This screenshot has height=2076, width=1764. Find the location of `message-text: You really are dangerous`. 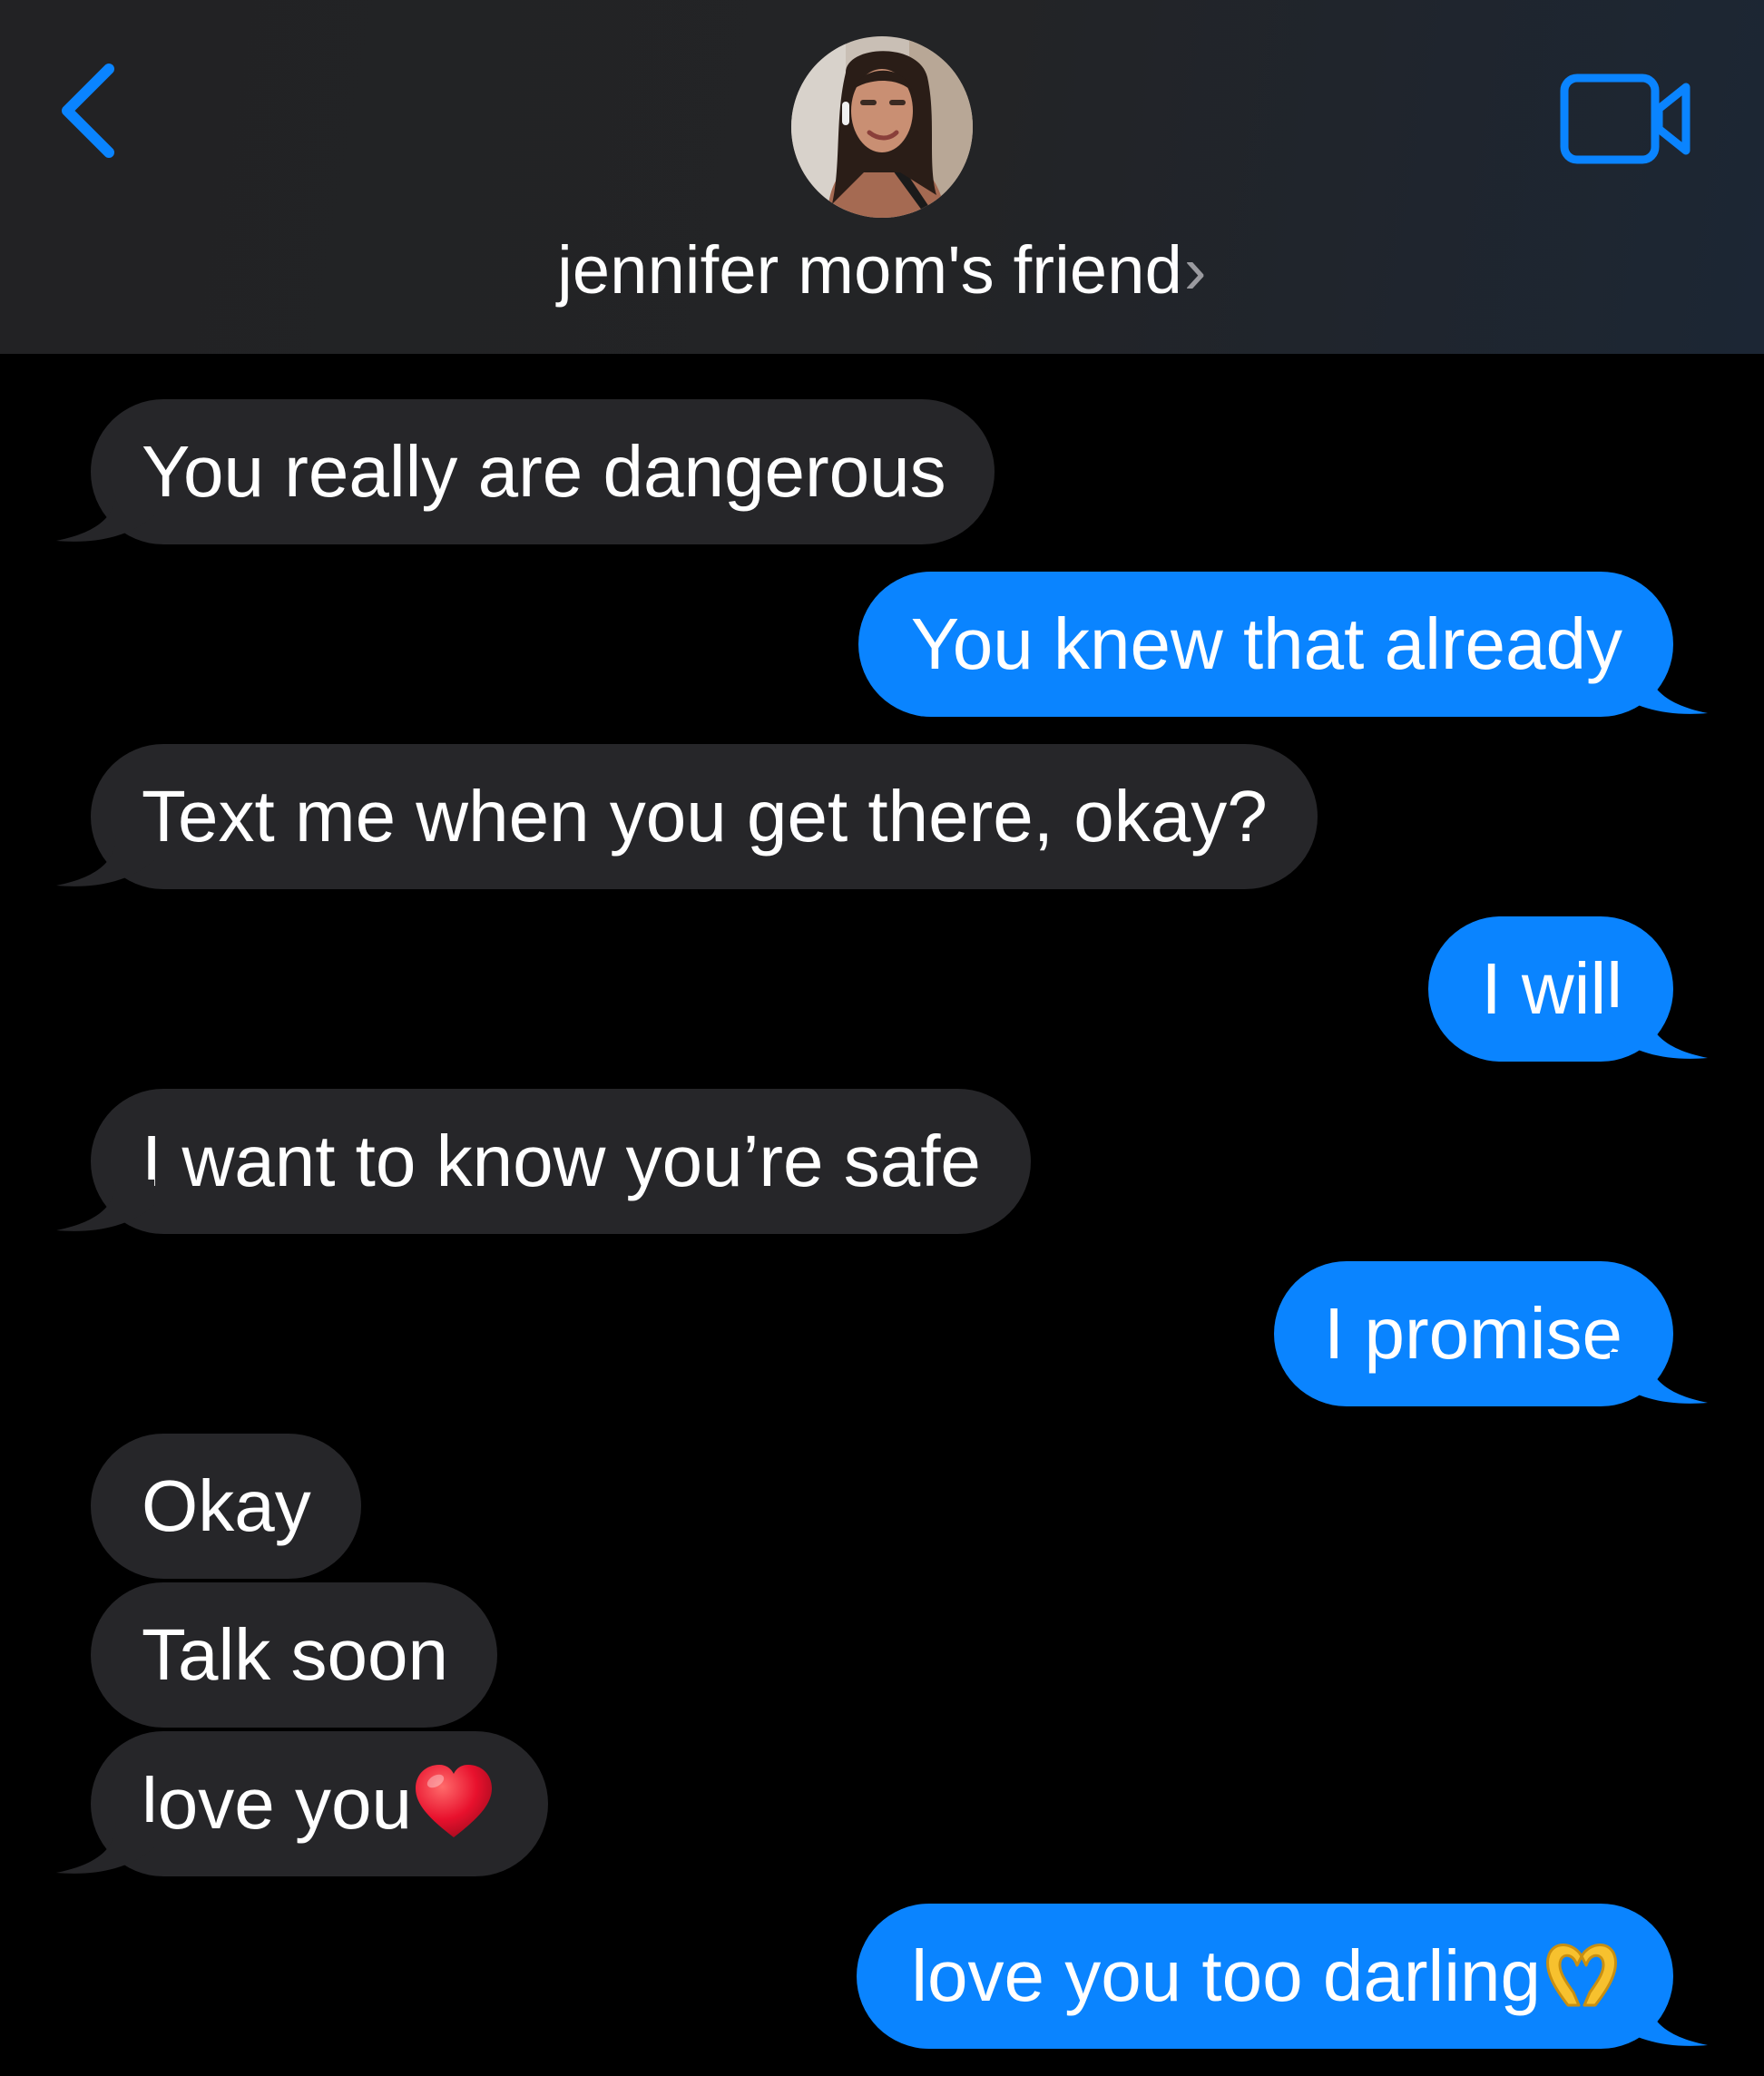

message-text: You really are dangerous is located at coordinates (544, 471).